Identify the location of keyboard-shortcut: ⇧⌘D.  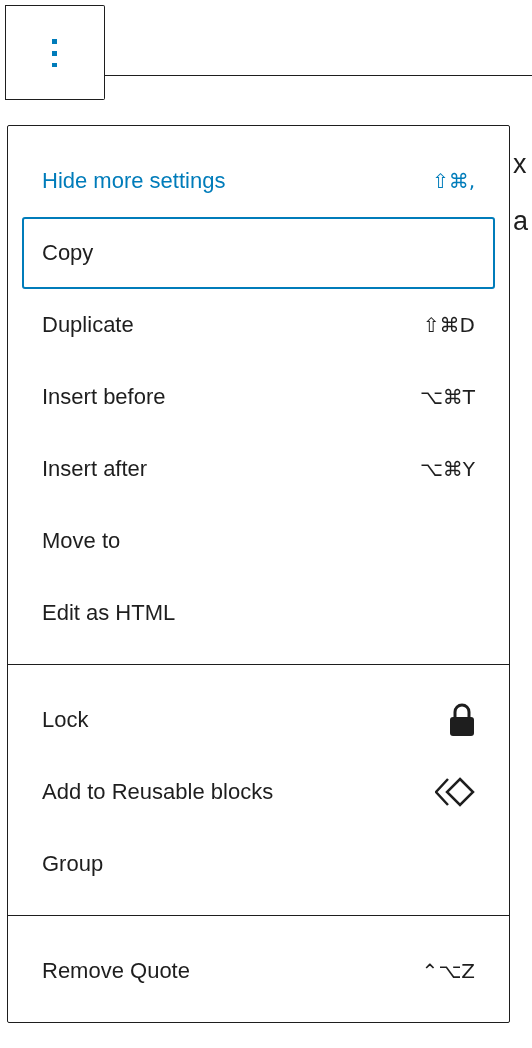
(448, 325).